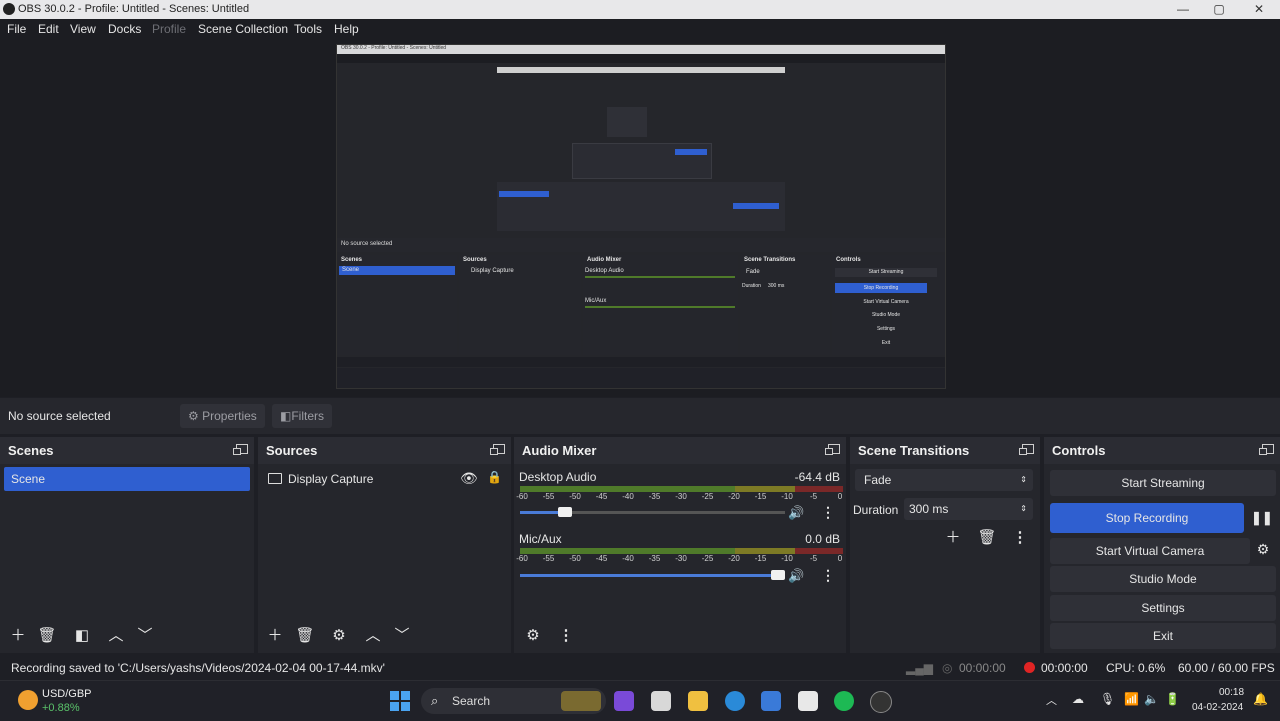 Image resolution: width=1280 pixels, height=721 pixels. I want to click on tick-label: -35, so click(654, 558).